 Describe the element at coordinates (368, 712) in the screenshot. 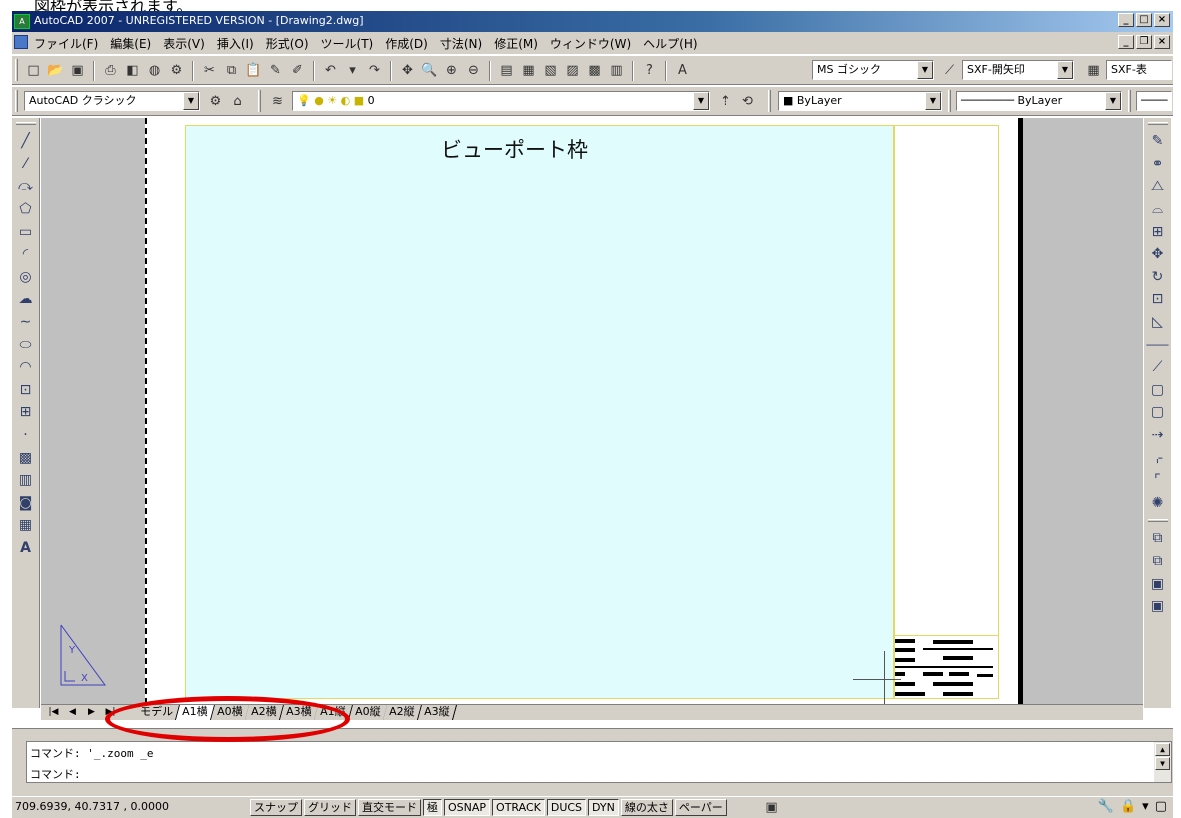

I see `tab-a0-portrait: A0縦` at that location.